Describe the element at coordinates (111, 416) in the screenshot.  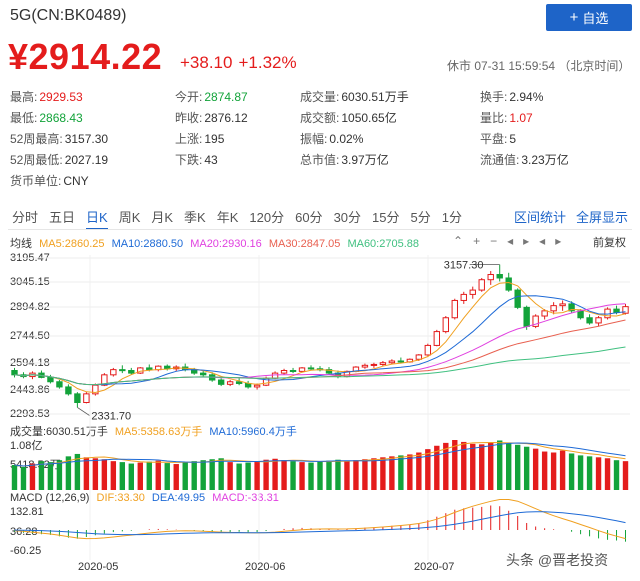
I see `low-annotation: 2331.70` at that location.